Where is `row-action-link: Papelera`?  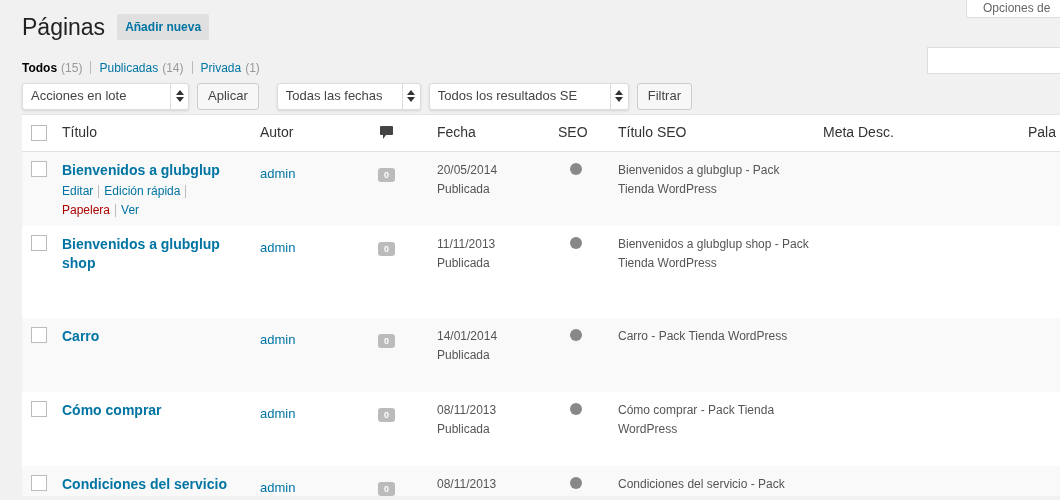
row-action-link: Papelera is located at coordinates (86, 210).